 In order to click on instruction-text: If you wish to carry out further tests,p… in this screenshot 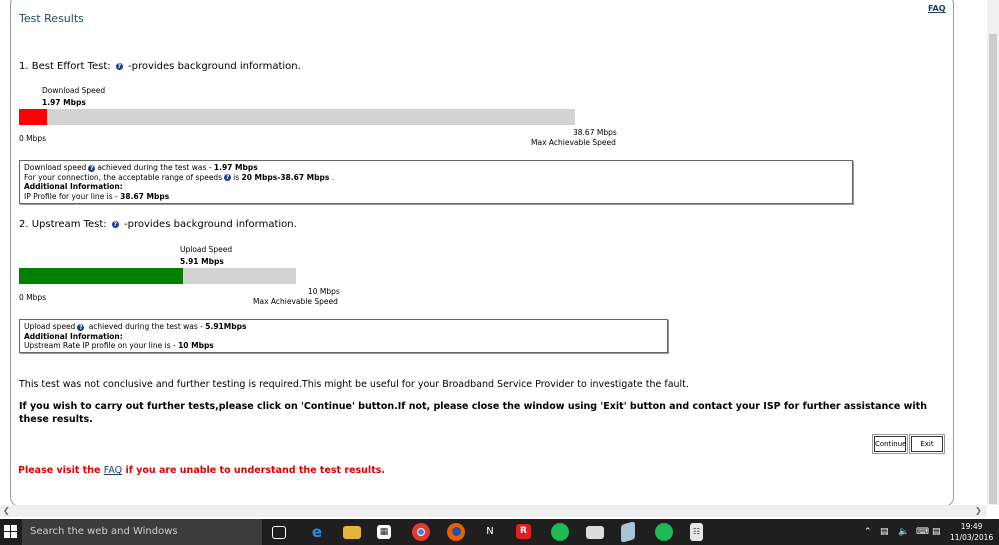, I will do `click(473, 413)`.